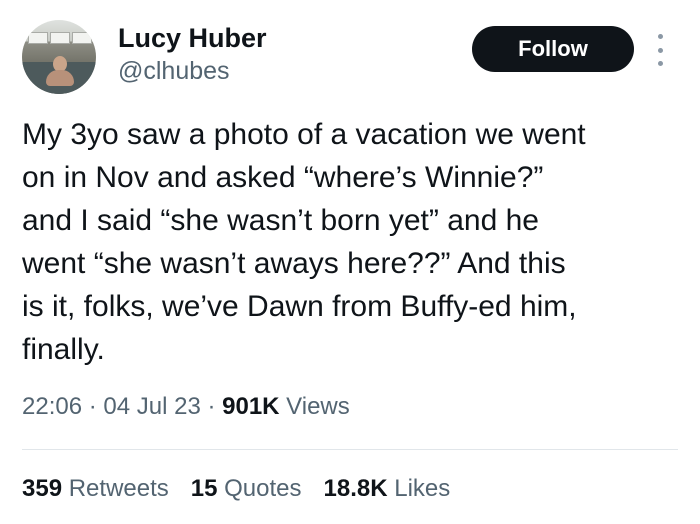 The image size is (700, 524). What do you see at coordinates (59, 57) in the screenshot?
I see `avatar` at bounding box center [59, 57].